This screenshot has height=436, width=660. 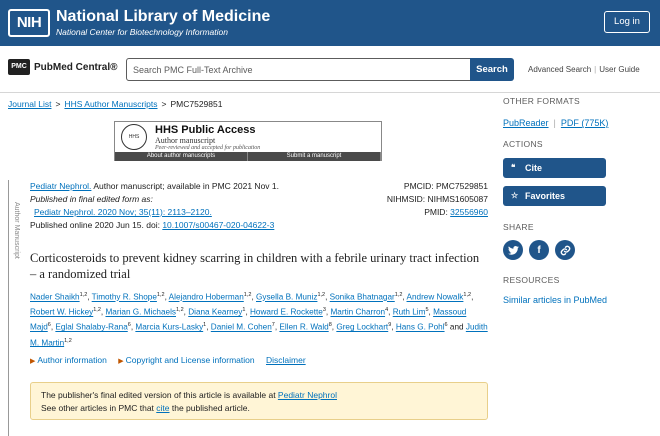 I want to click on author-affiliation: 4, so click(x=387, y=310).